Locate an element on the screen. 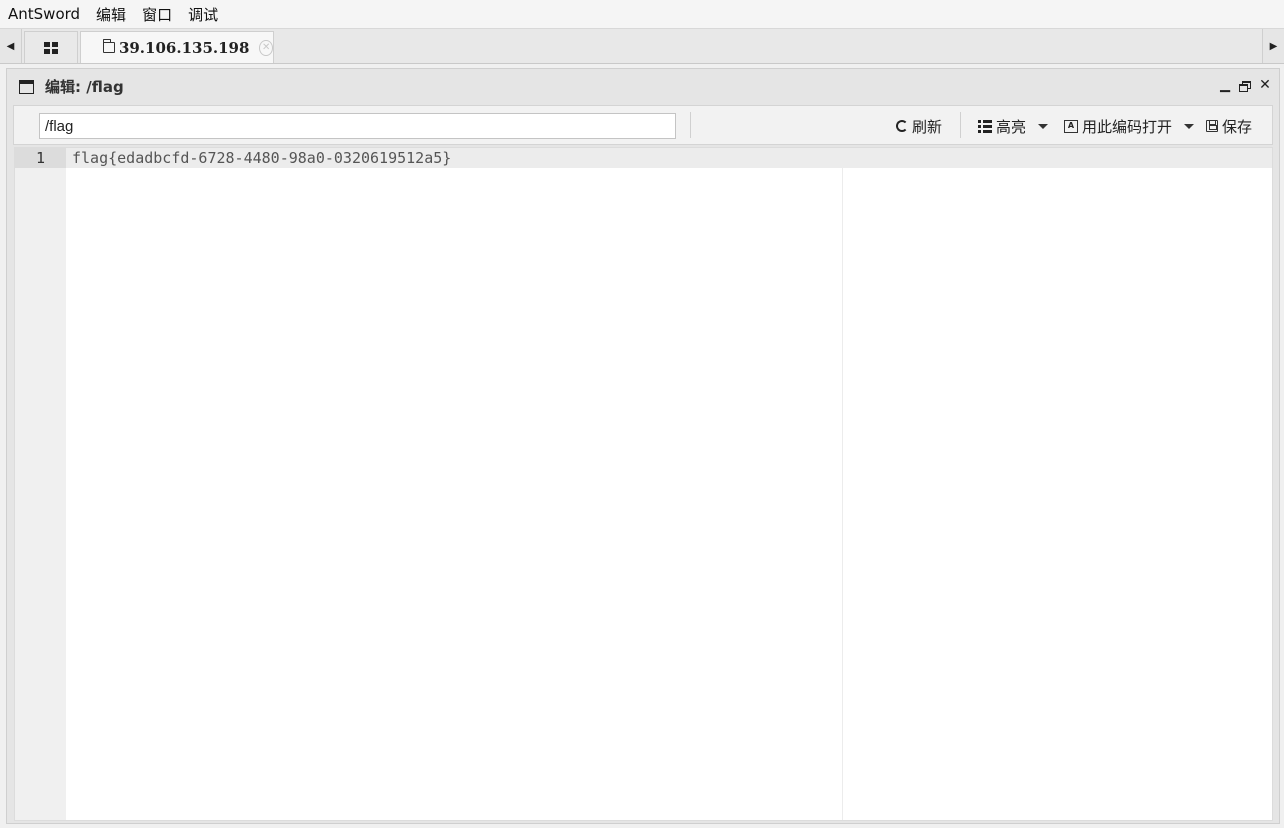  close-icon: ✕ is located at coordinates (1265, 85).